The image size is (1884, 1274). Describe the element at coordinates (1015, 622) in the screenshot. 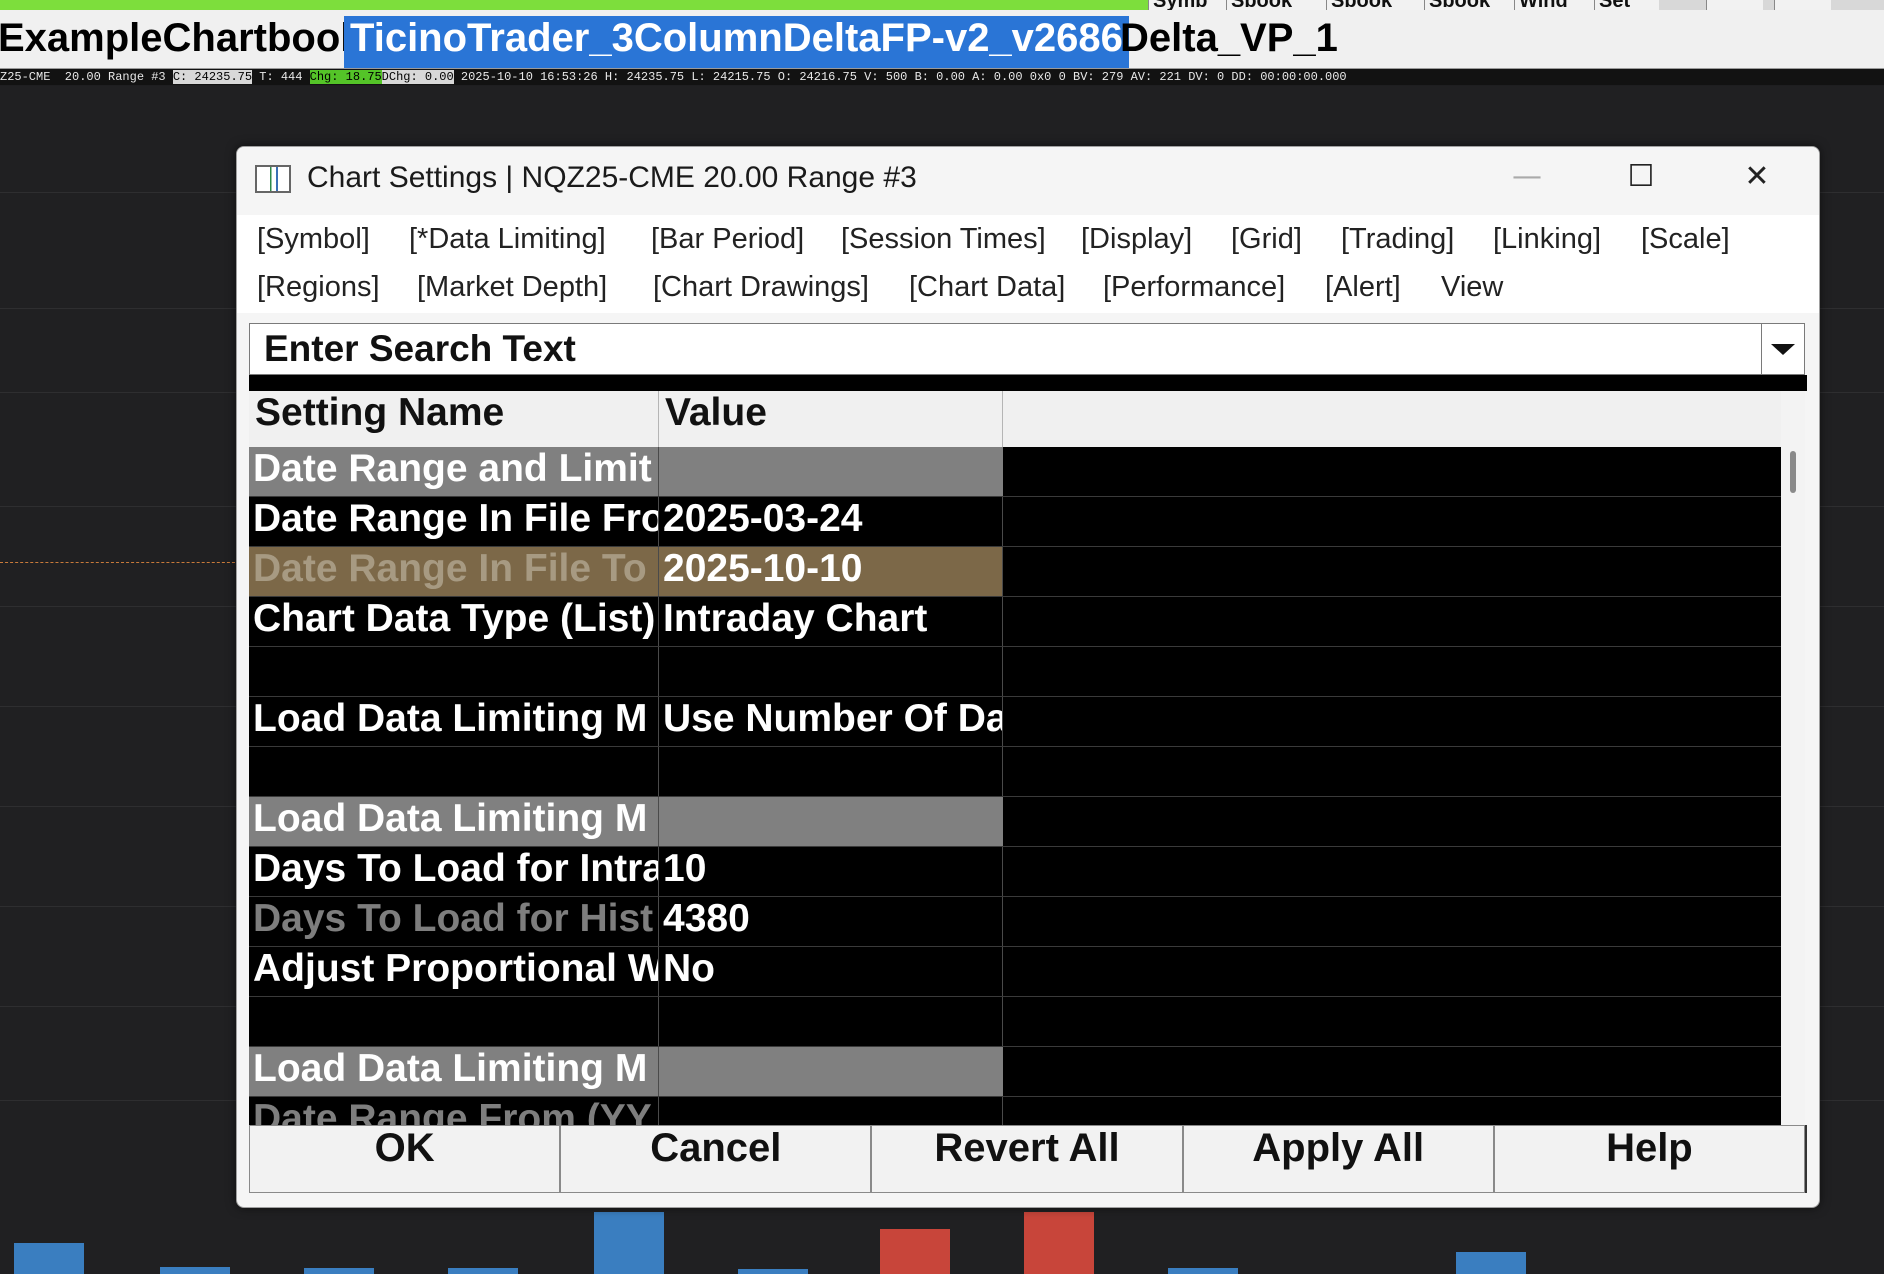

I see `settings-row: Chart Data Type (List) Intraday Chart` at that location.